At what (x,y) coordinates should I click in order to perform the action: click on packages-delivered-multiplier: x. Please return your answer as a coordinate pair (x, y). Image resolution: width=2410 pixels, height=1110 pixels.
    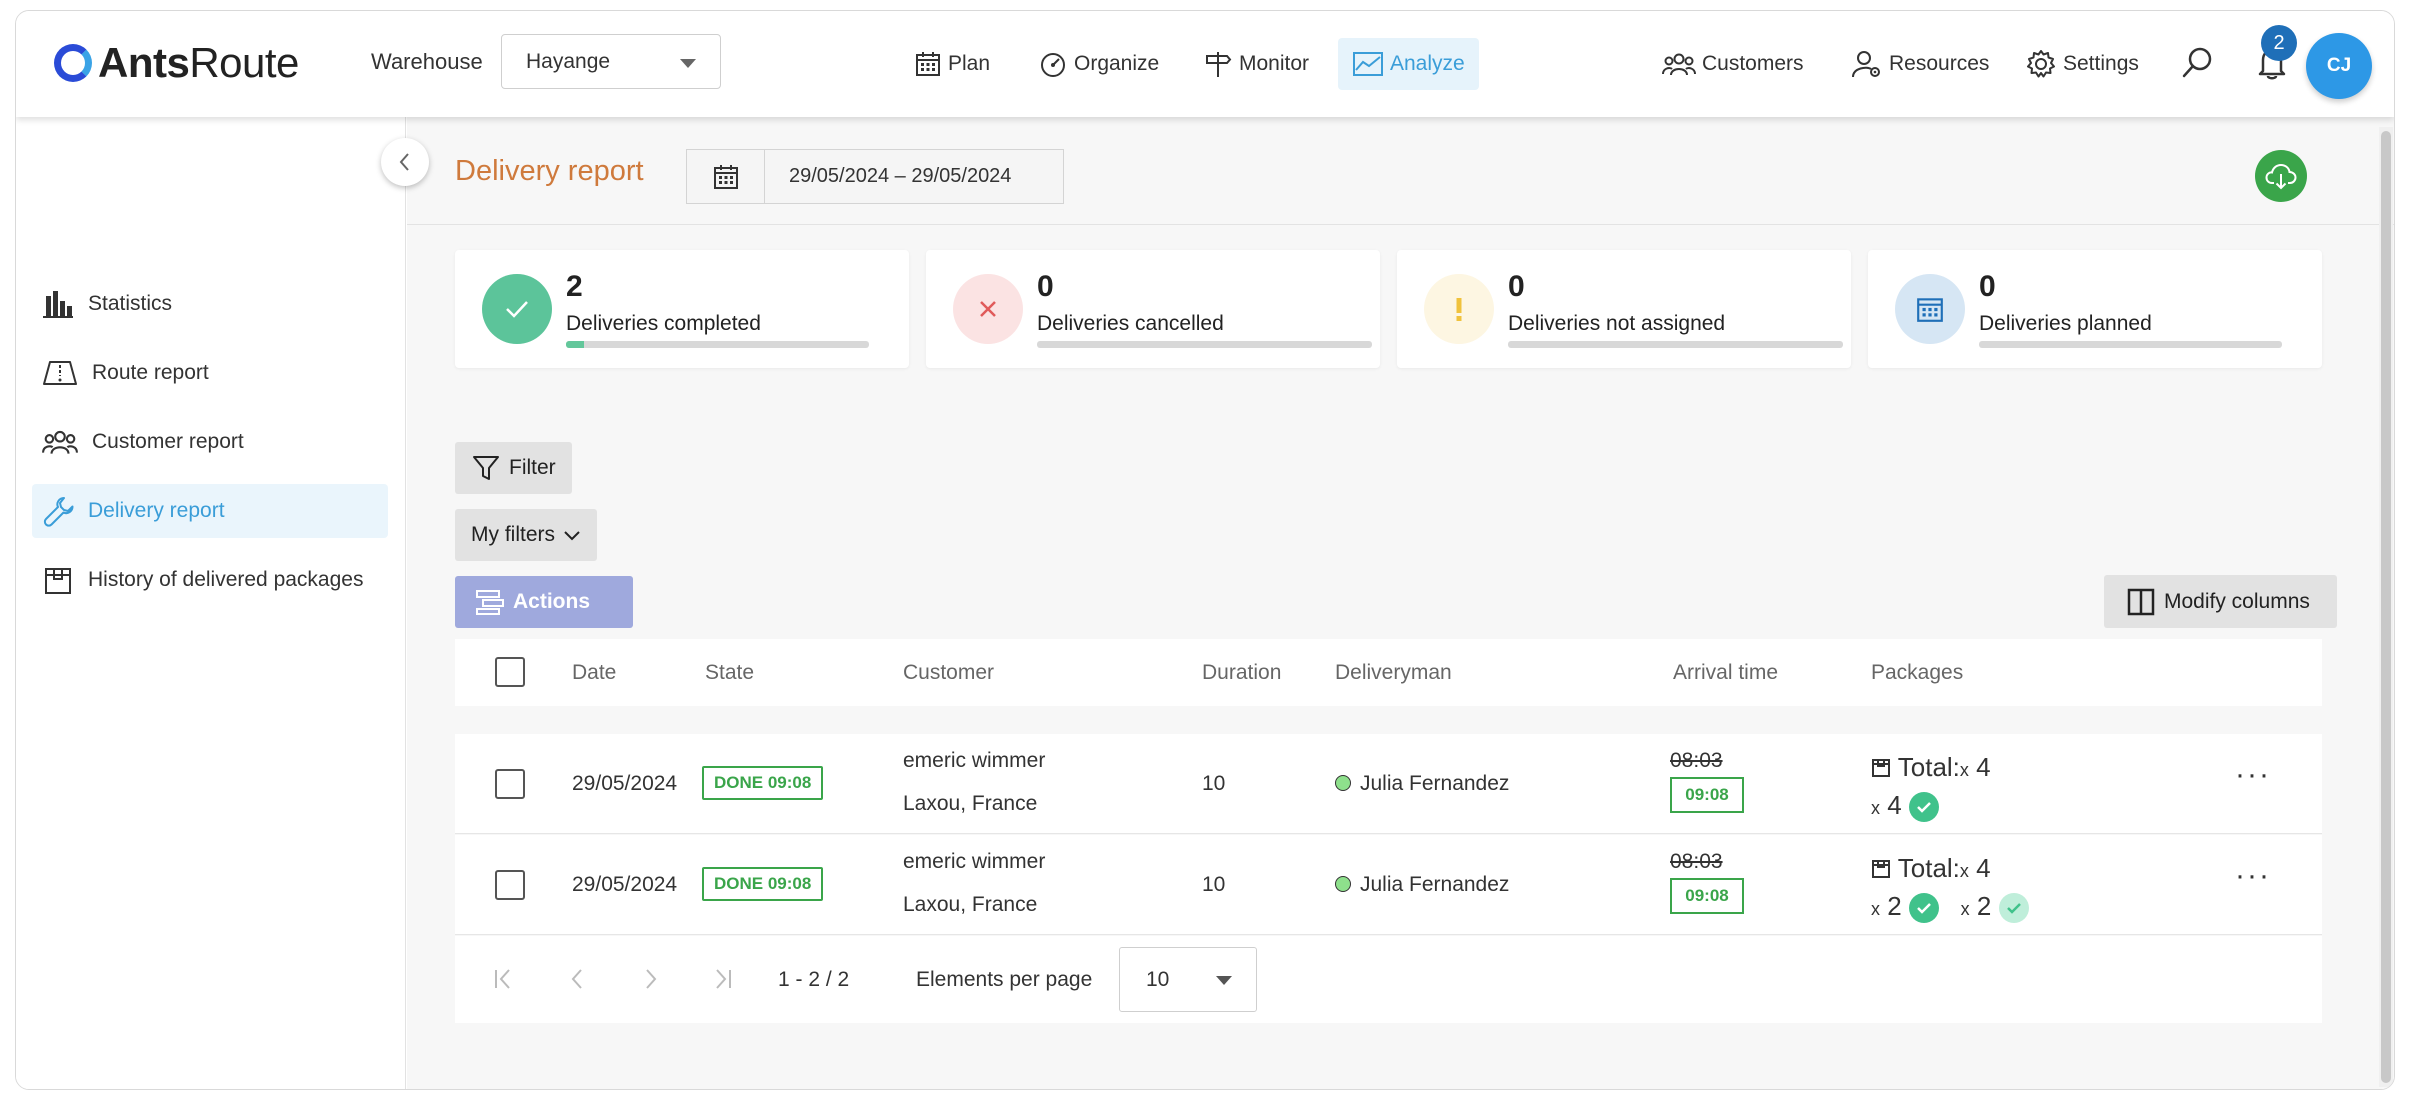
    Looking at the image, I should click on (1875, 808).